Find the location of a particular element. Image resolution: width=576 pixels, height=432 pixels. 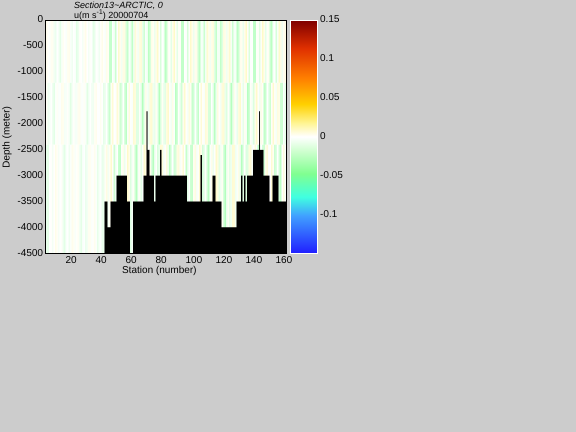

plot-title: Section13~ARCTIC, 0 is located at coordinates (118, 5).